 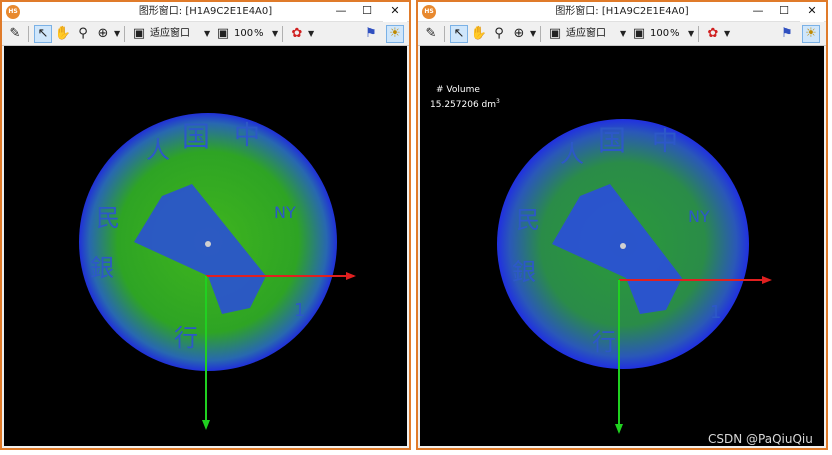 I want to click on watermark-text: CSDN @PaQiuQiu, so click(x=760, y=439).